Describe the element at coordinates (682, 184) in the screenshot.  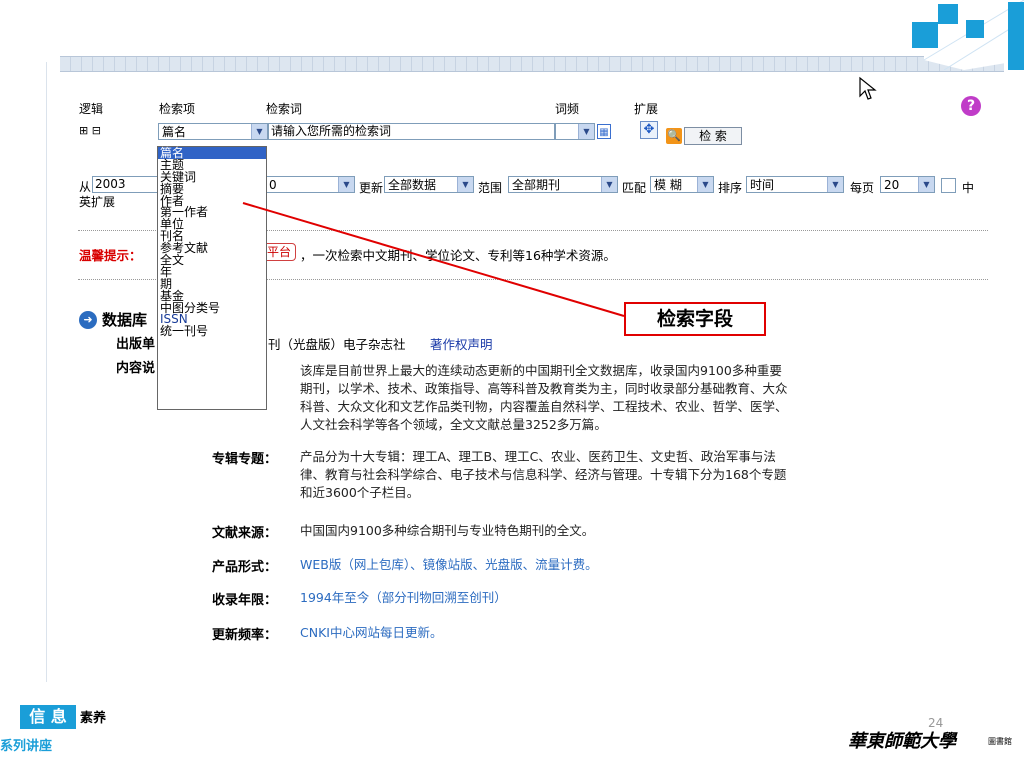
I see `match-select: 模 糊 ▼` at that location.